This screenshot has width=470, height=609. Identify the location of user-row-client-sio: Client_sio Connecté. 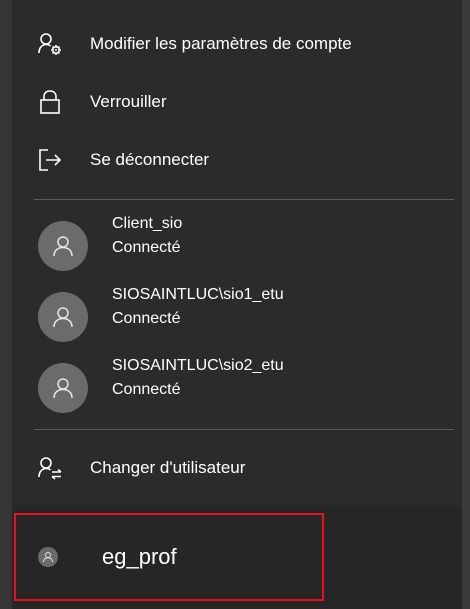
(237, 244).